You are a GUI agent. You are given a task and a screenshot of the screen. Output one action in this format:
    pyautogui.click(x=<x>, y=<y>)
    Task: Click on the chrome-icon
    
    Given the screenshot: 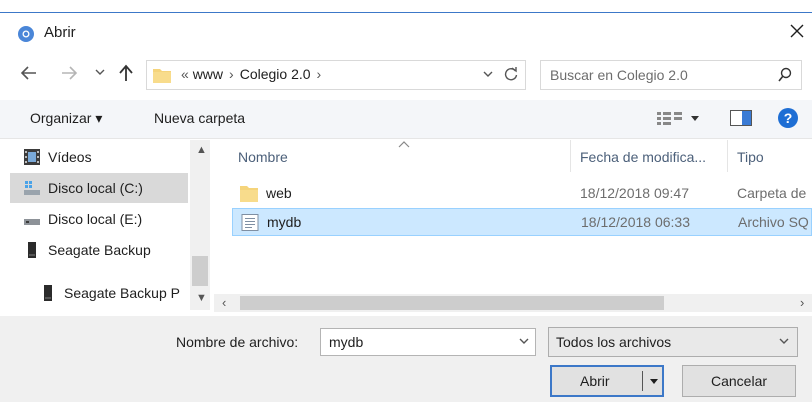 What is the action you would take?
    pyautogui.click(x=26, y=34)
    